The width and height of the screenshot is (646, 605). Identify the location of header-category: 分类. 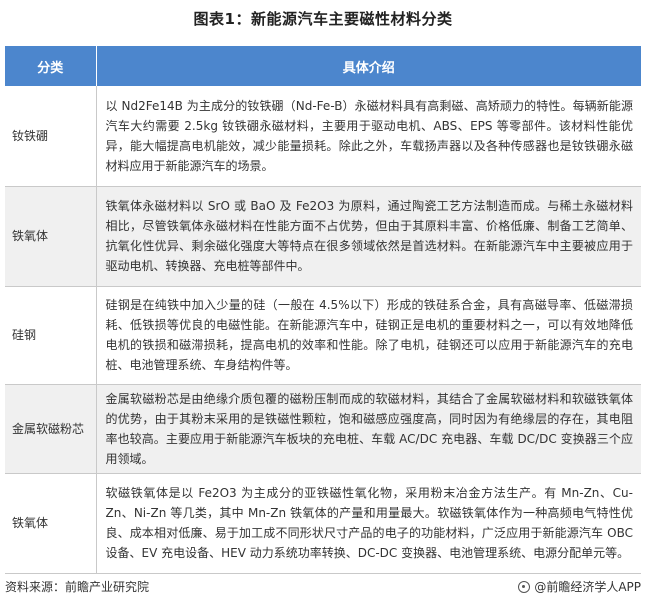
(51, 66).